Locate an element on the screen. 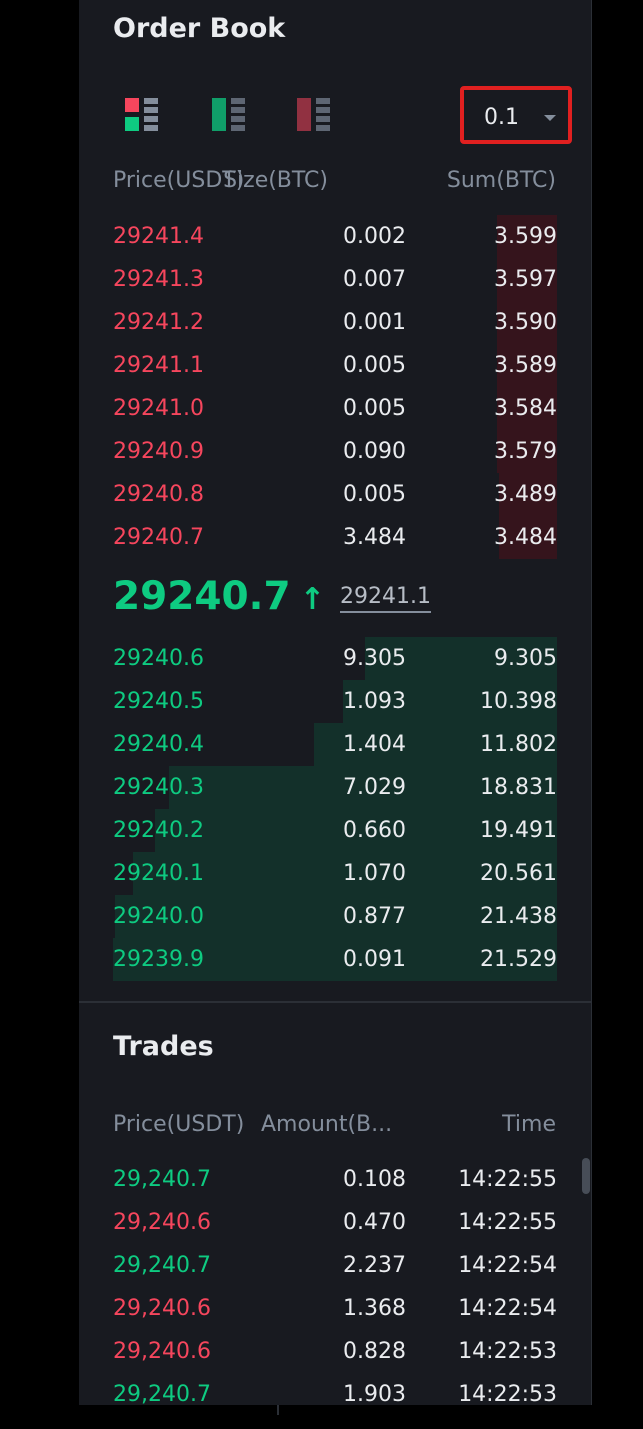 This screenshot has width=643, height=1429. row-sum: 3.579 is located at coordinates (525, 451).